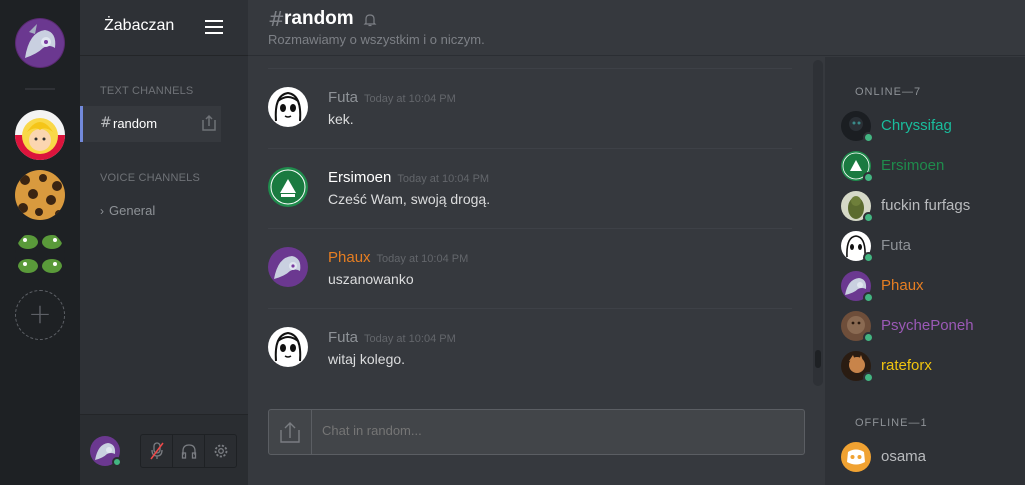 The width and height of the screenshot is (1025, 485). I want to click on voice-channel-general: › General, so click(127, 210).